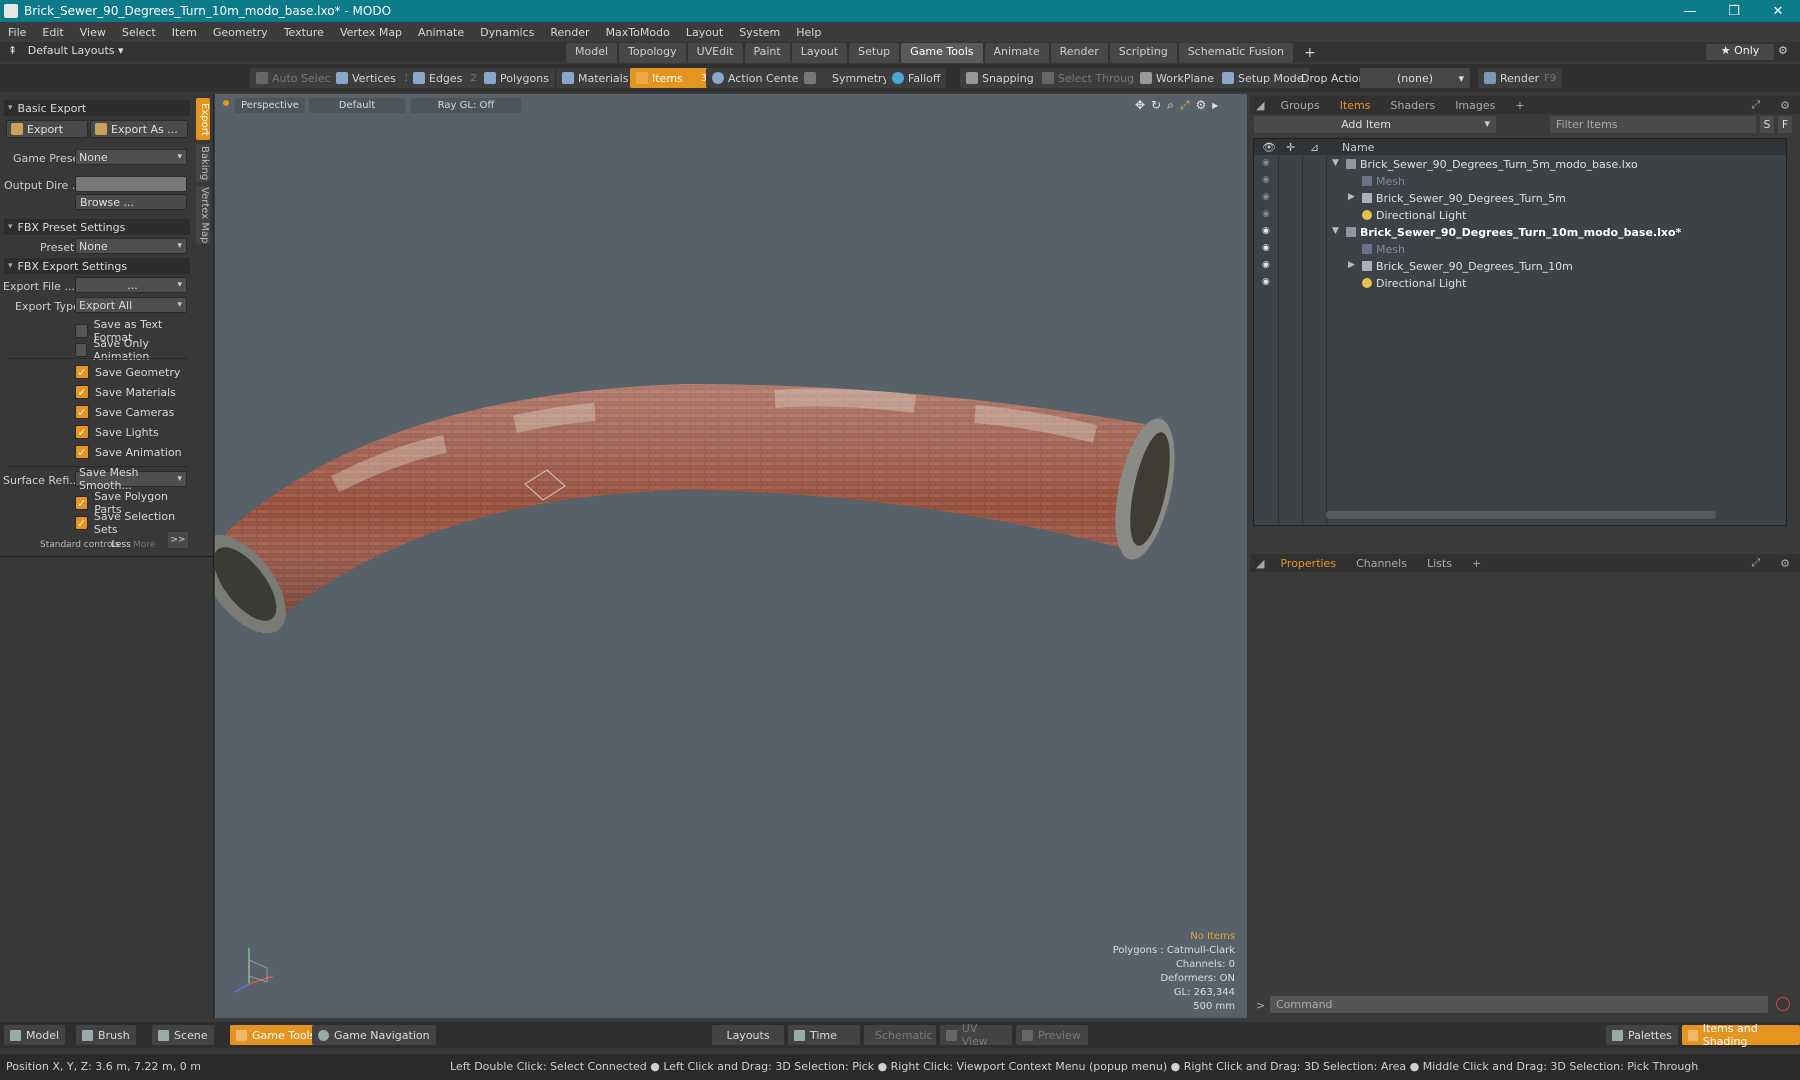  What do you see at coordinates (121, 545) in the screenshot?
I see `less-button: Less` at bounding box center [121, 545].